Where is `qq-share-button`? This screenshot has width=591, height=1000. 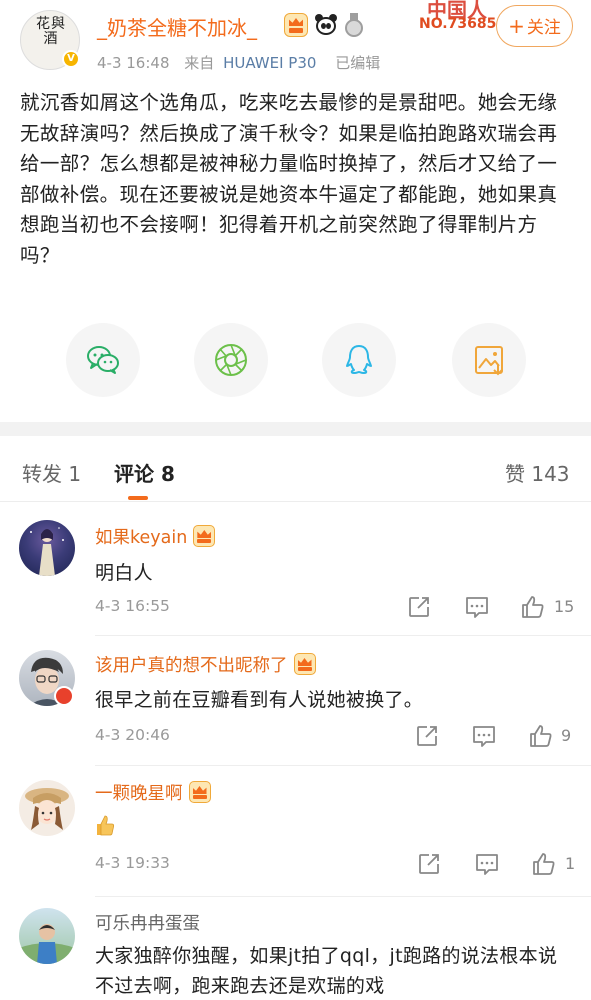
qq-share-button is located at coordinates (359, 360).